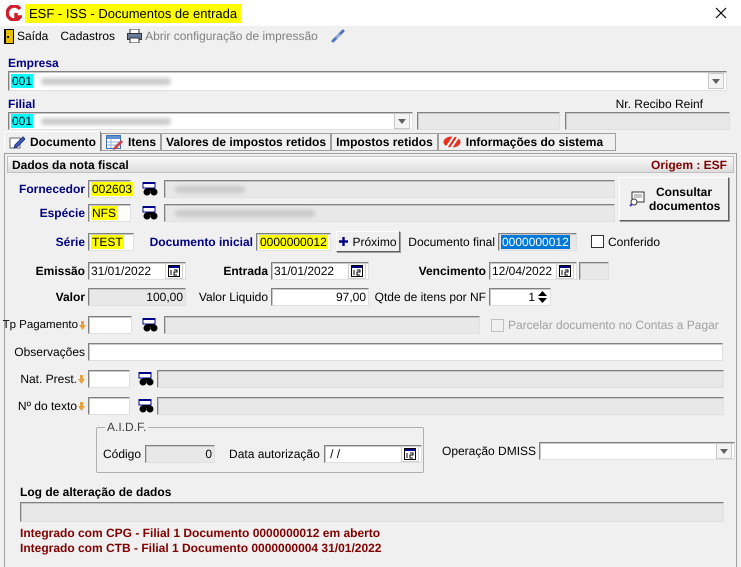  What do you see at coordinates (647, 121) in the screenshot?
I see `recibo-field` at bounding box center [647, 121].